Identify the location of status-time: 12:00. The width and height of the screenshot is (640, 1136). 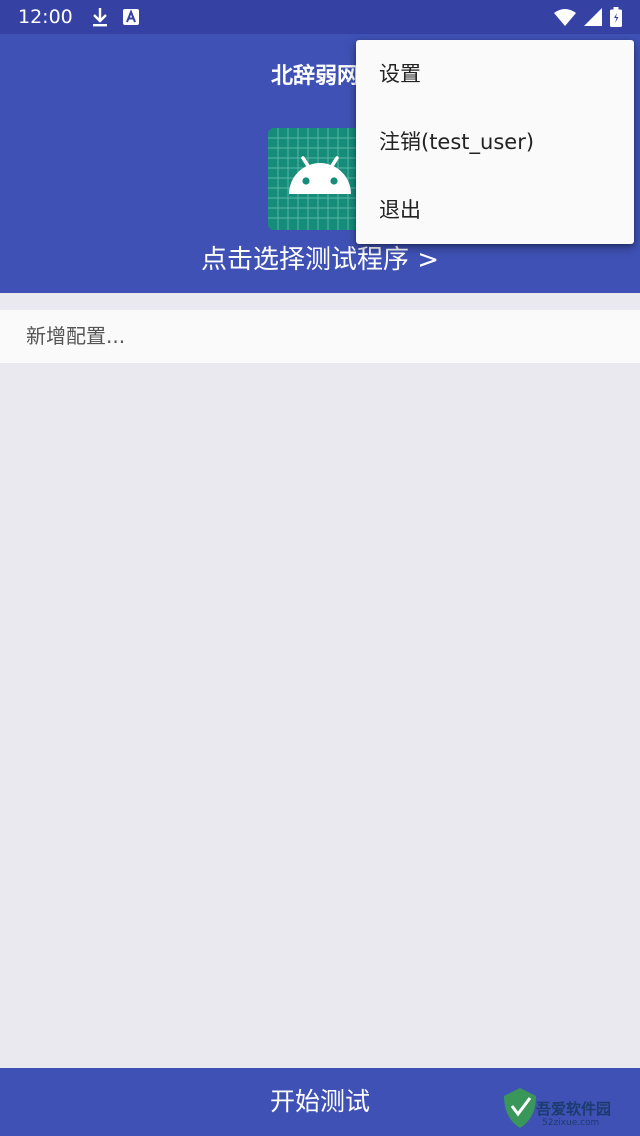
(45, 17).